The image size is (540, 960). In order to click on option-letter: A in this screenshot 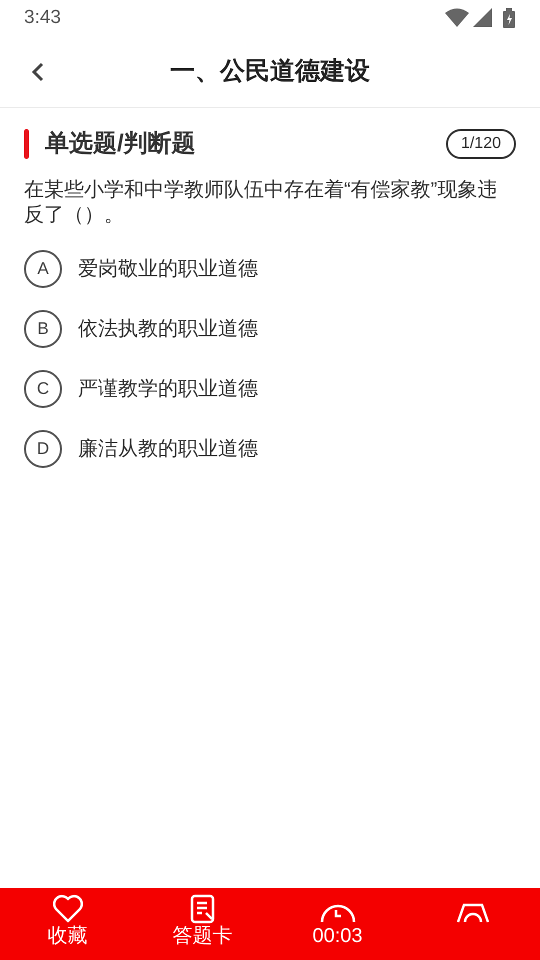, I will do `click(43, 269)`.